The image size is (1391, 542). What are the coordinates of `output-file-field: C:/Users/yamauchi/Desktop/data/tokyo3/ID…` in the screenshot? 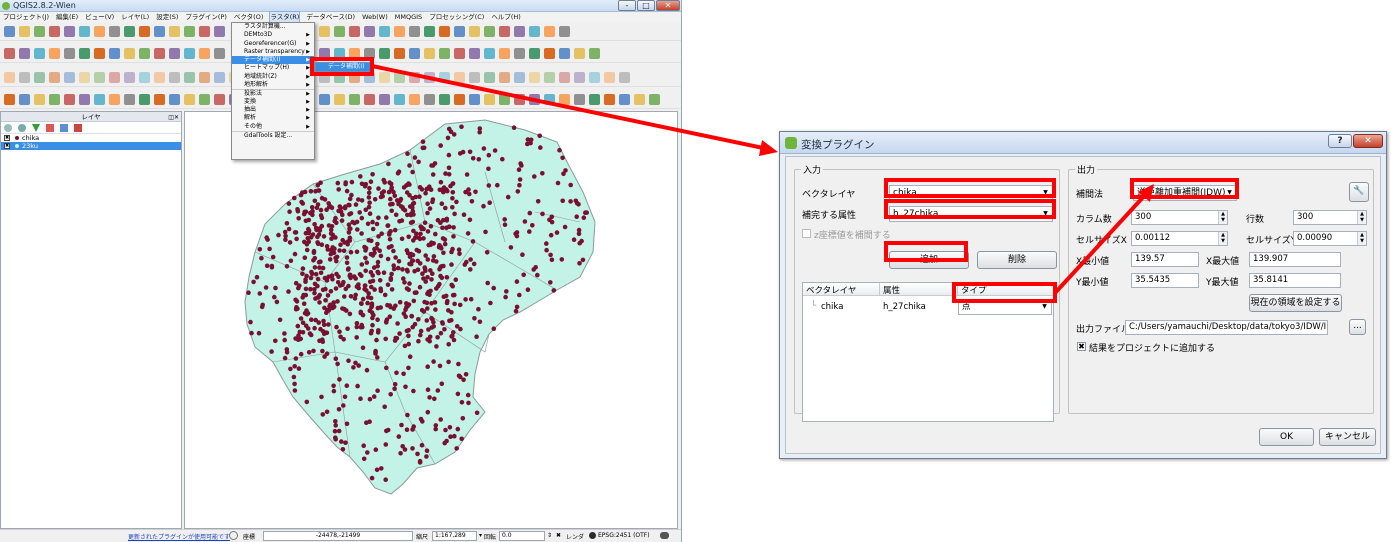 It's located at (1226, 327).